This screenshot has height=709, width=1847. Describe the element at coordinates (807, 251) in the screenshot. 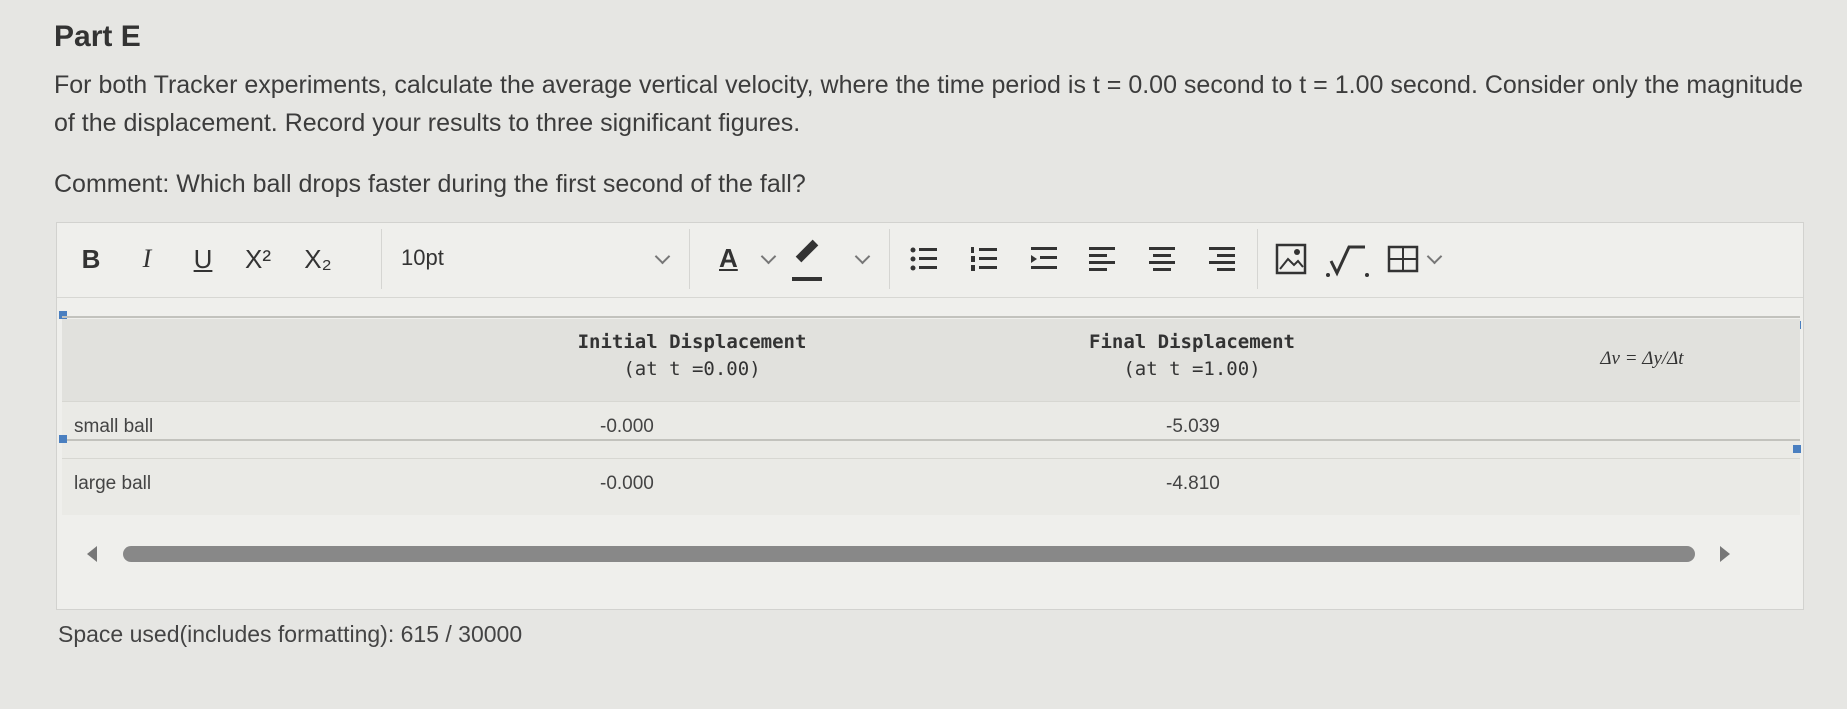

I see `highlight-icon` at that location.